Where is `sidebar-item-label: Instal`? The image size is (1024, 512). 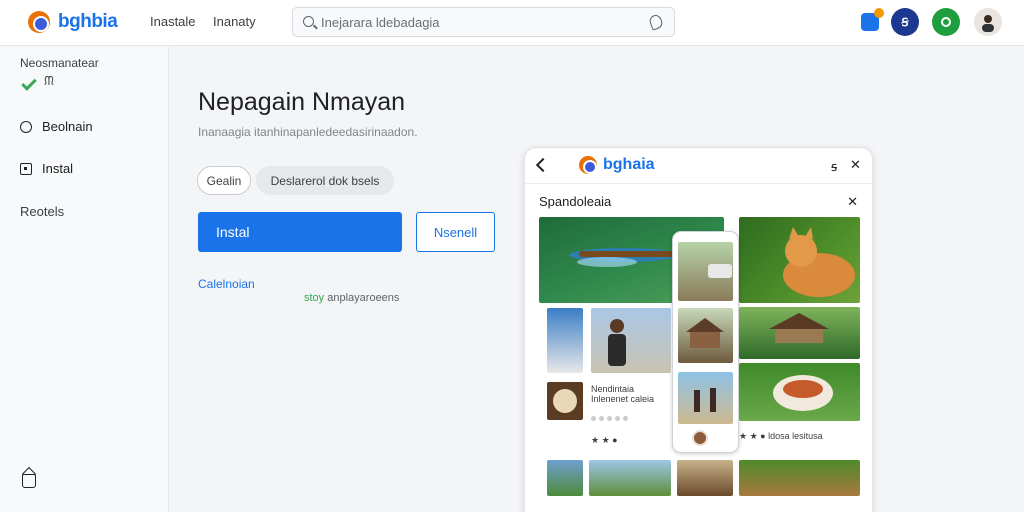 sidebar-item-label: Instal is located at coordinates (58, 168).